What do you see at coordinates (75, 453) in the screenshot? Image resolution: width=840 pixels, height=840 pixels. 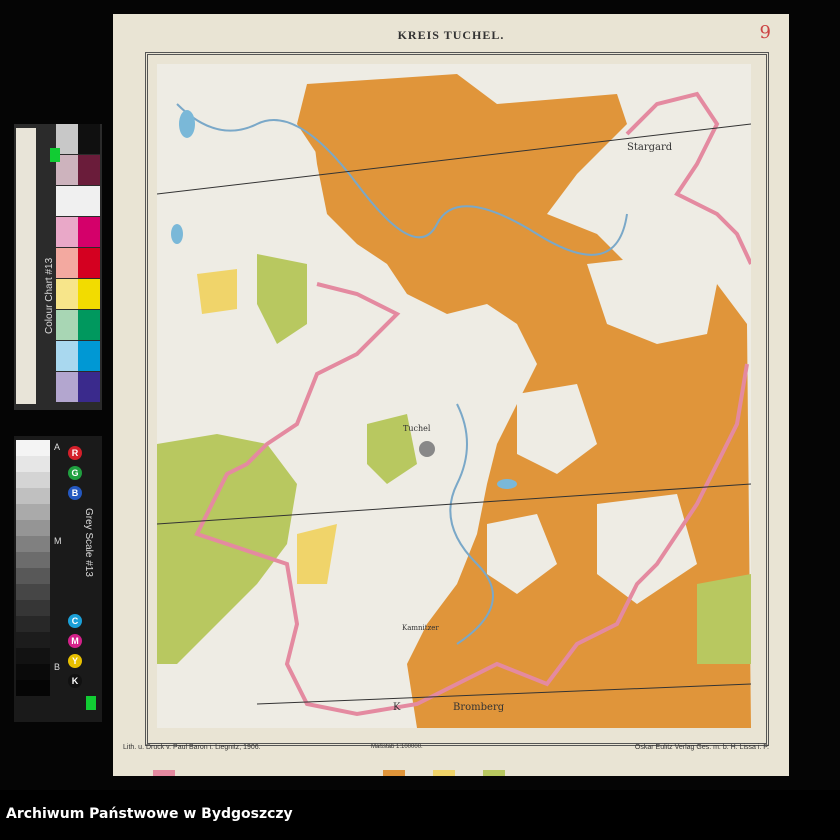 I see `dot-r: R` at bounding box center [75, 453].